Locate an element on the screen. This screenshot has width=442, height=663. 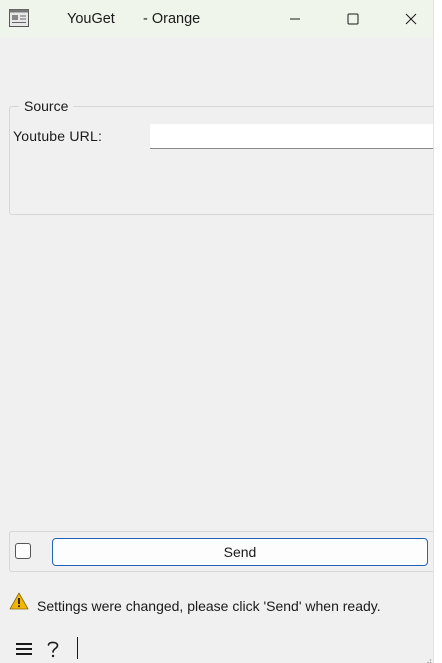
youtube-url-input is located at coordinates (291, 136).